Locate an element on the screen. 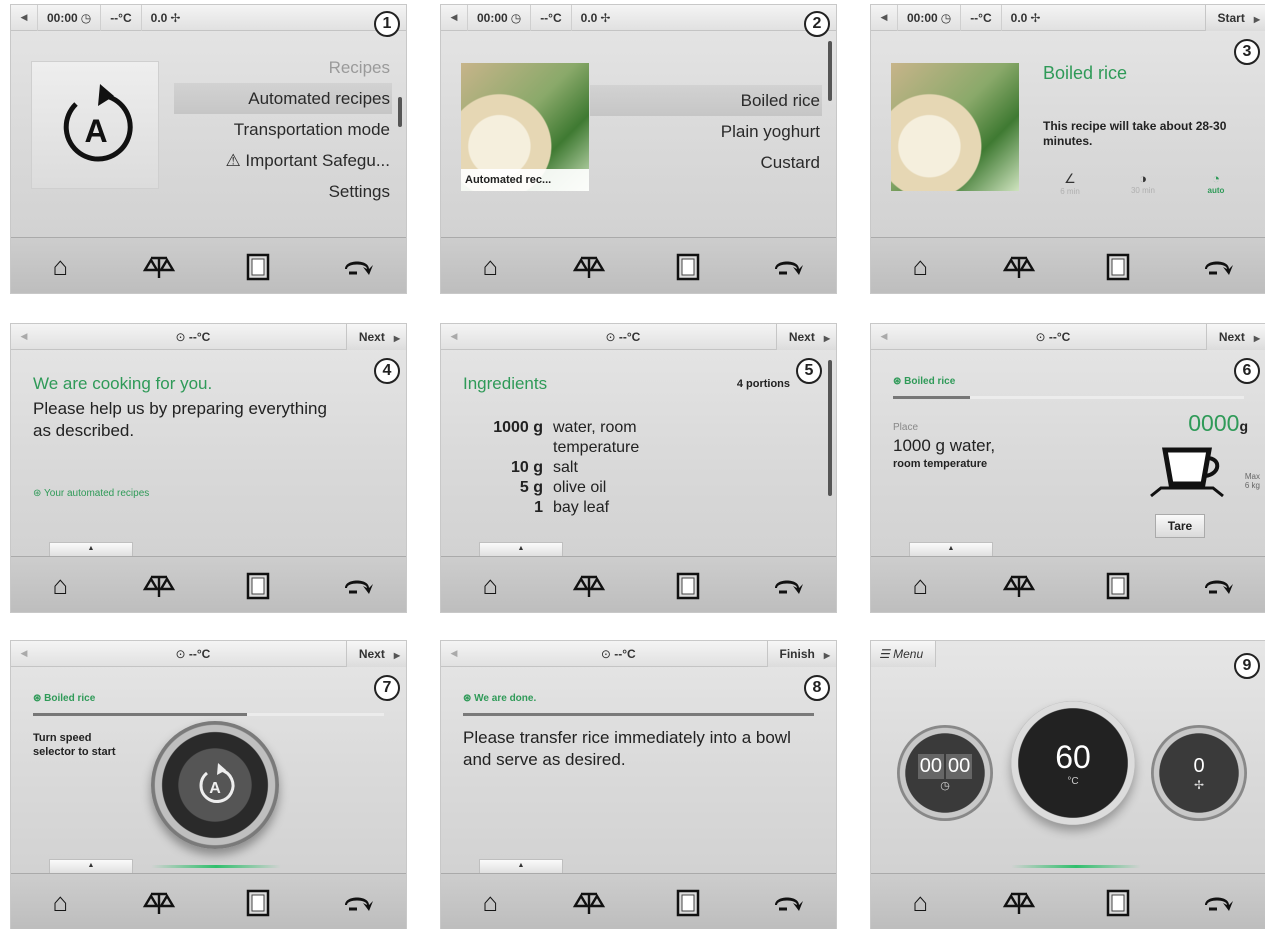 This screenshot has width=1265, height=929. speed-value: 0 is located at coordinates (1199, 765).